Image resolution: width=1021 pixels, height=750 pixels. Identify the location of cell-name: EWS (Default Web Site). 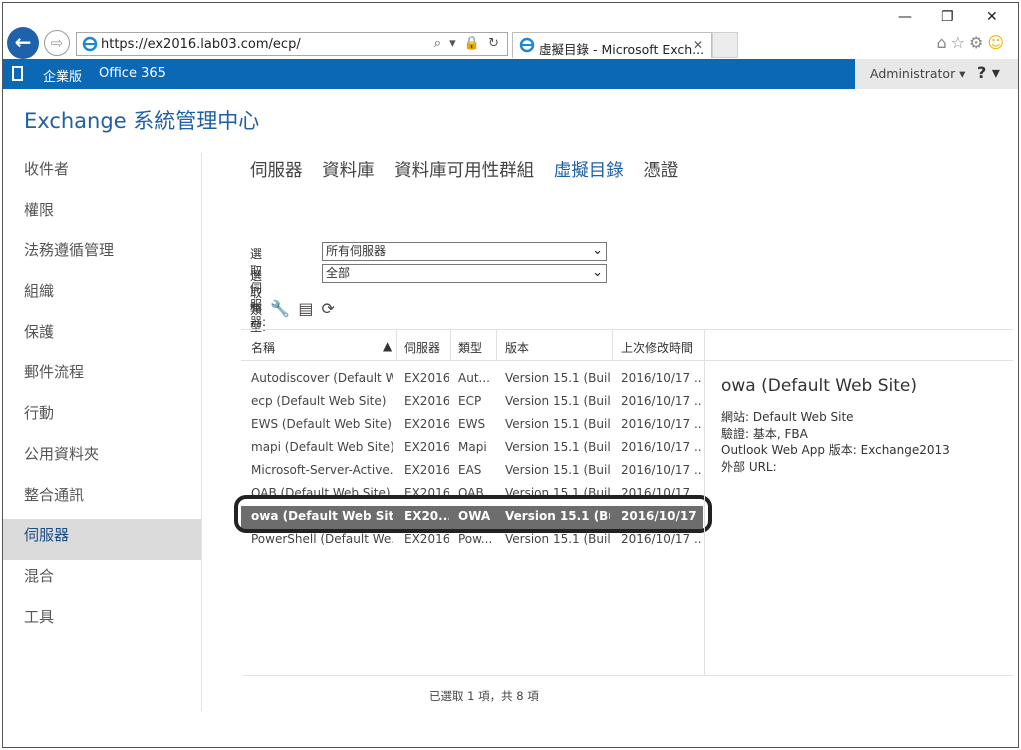
(321, 424).